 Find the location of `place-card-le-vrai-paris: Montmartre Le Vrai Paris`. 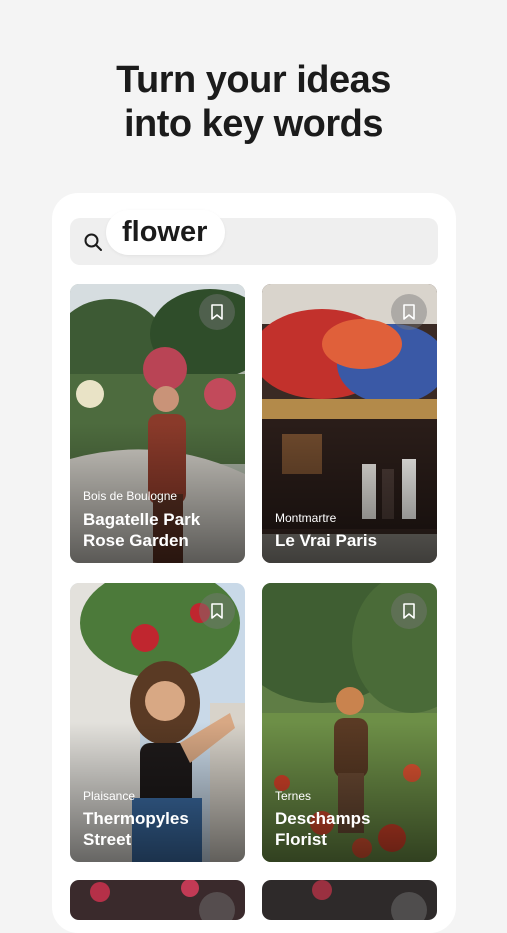

place-card-le-vrai-paris: Montmartre Le Vrai Paris is located at coordinates (349, 423).